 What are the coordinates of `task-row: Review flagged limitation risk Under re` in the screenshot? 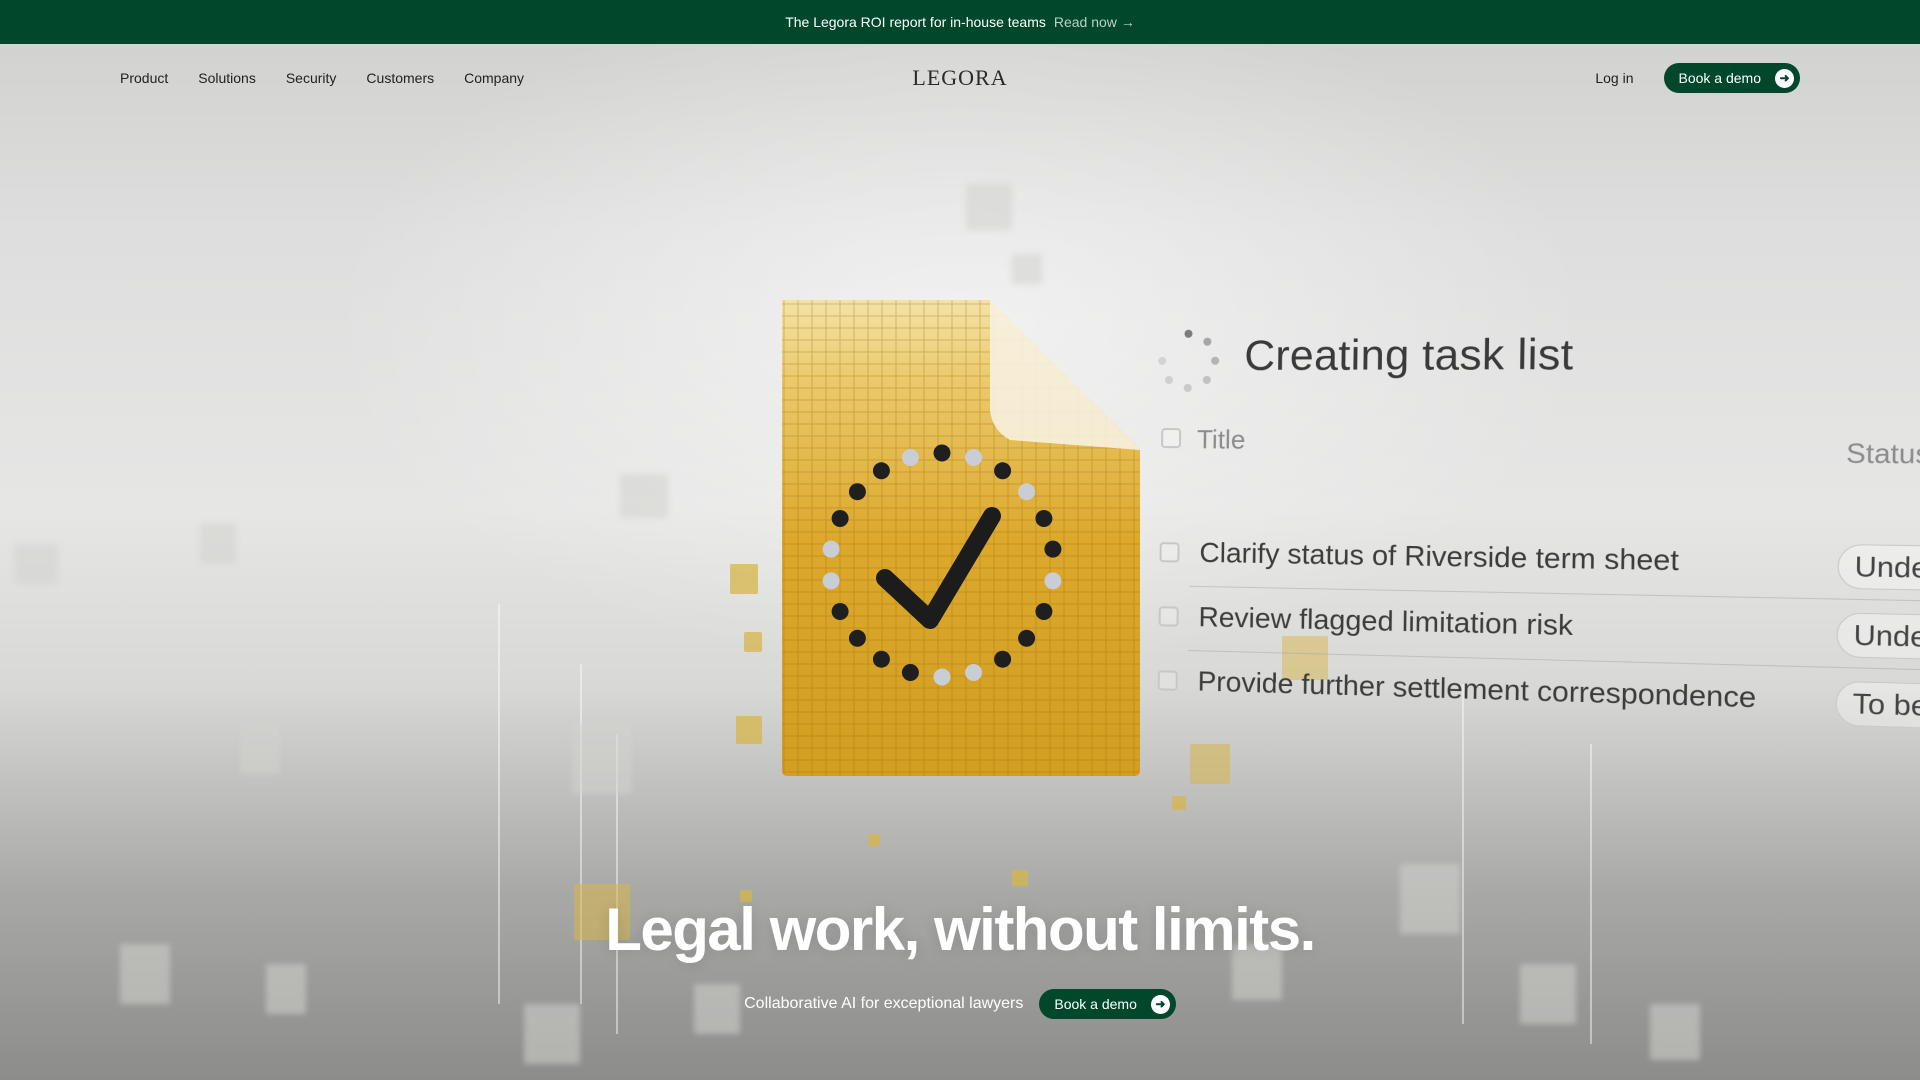 It's located at (1534, 633).